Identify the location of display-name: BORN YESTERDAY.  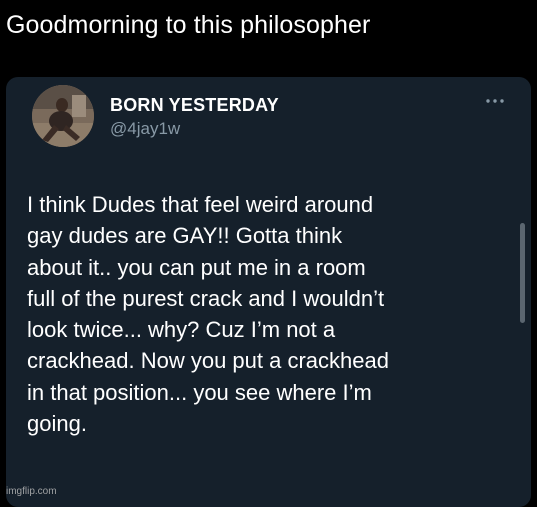
(194, 105).